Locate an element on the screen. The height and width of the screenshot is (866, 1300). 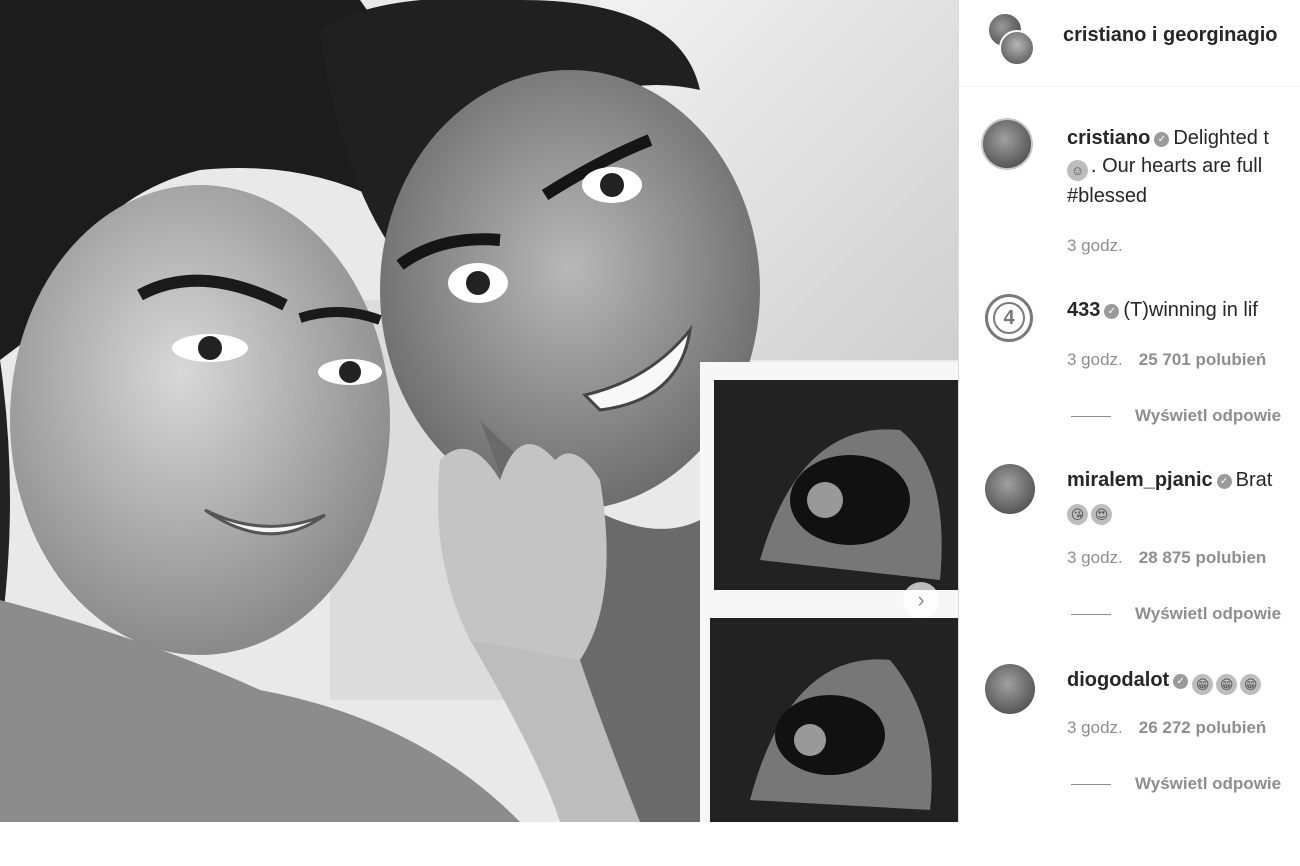
comment-text: (T)winning in lif is located at coordinates (1190, 310).